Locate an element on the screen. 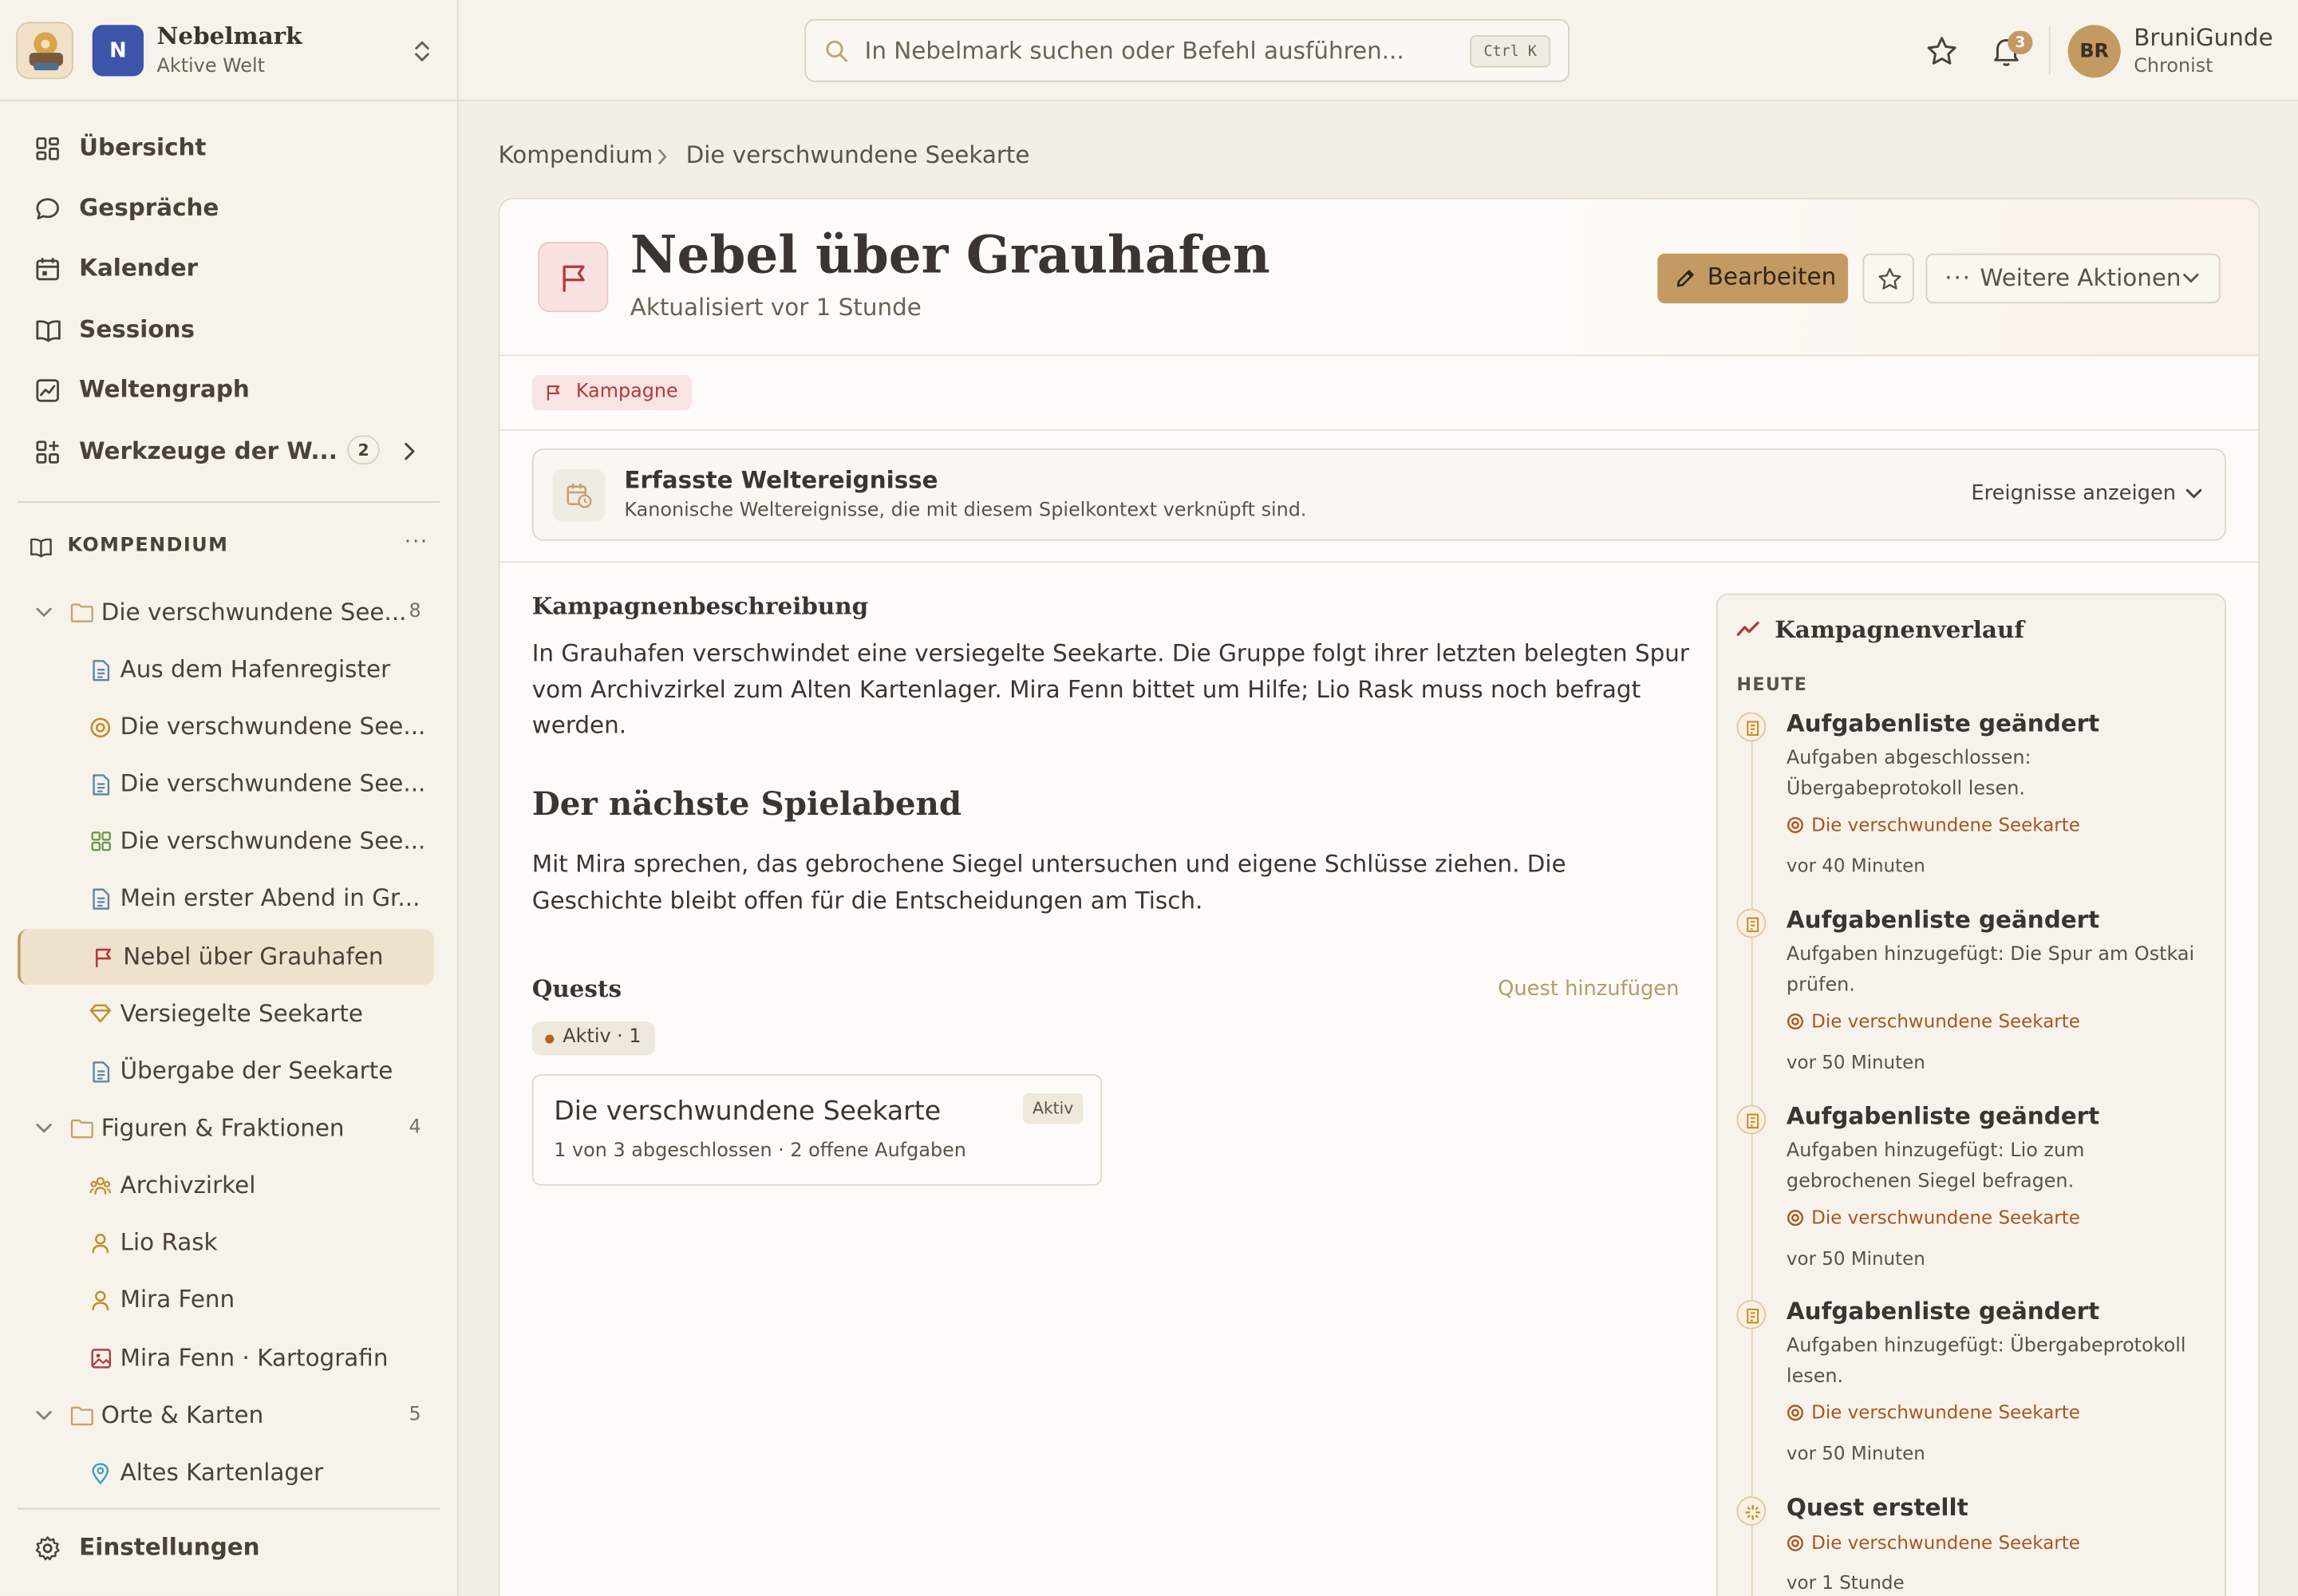  campaign-tag: Kampagne is located at coordinates (612, 393).